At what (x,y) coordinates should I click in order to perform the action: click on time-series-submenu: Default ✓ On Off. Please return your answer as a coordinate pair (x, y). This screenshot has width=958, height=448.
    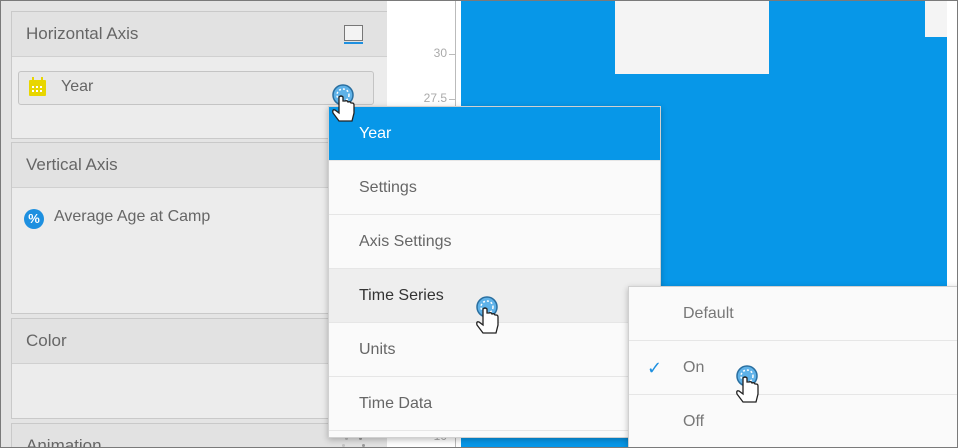
    Looking at the image, I should click on (792, 366).